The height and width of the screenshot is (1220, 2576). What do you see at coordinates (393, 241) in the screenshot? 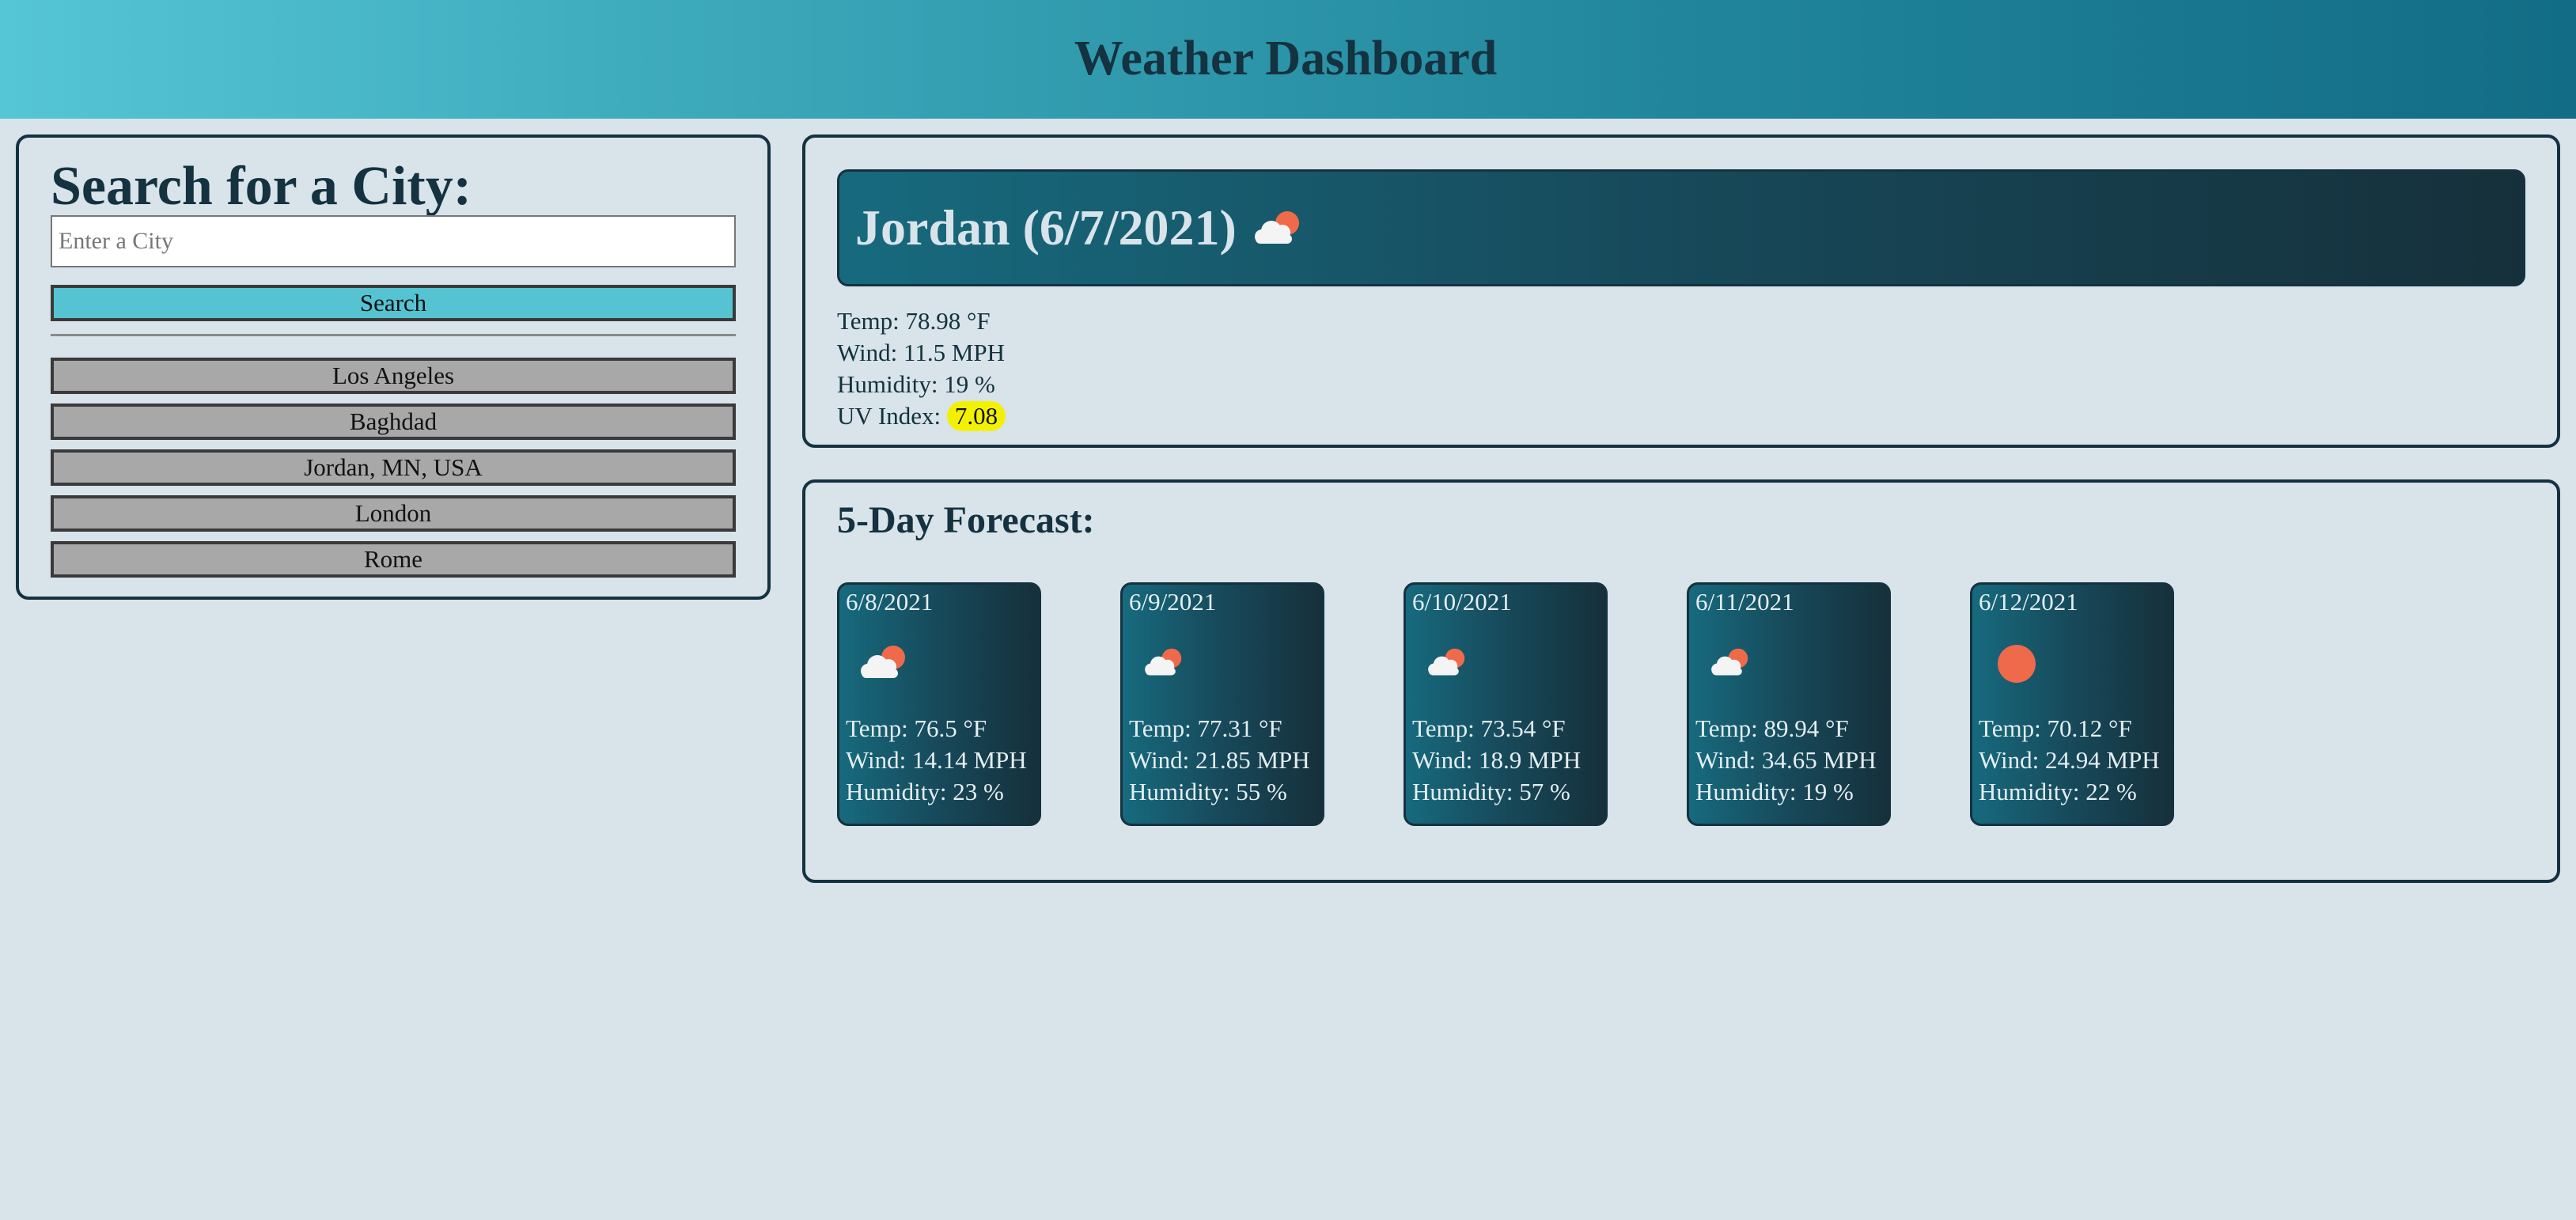
I see `city-search-input` at bounding box center [393, 241].